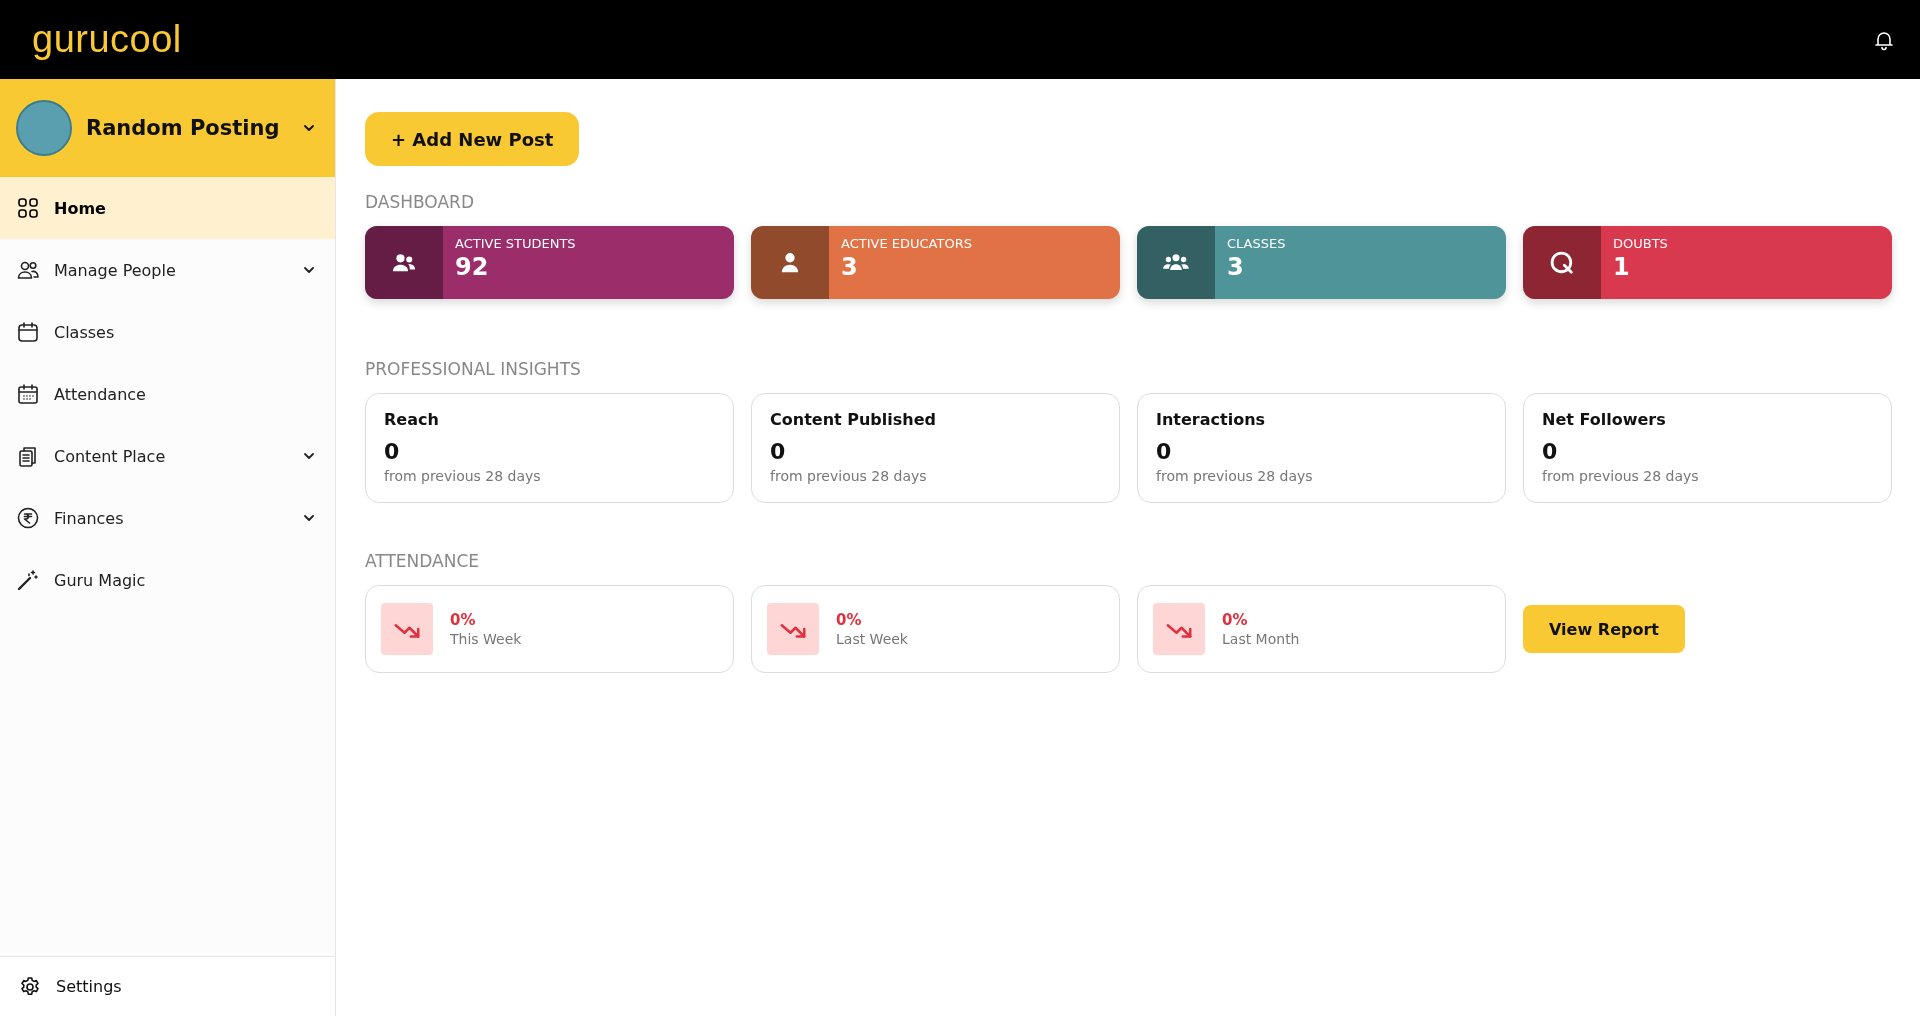  Describe the element at coordinates (1604, 629) in the screenshot. I see `view-report-button: View Report` at that location.